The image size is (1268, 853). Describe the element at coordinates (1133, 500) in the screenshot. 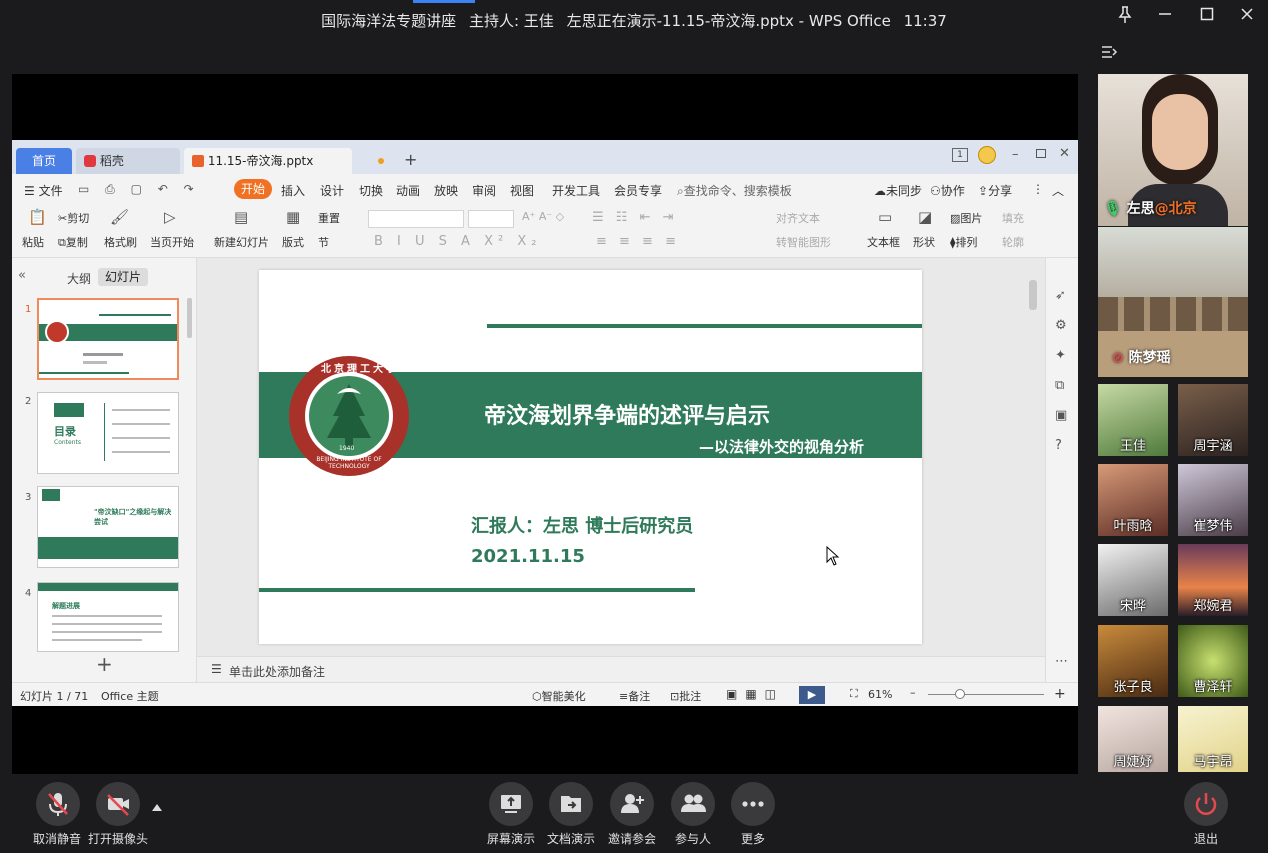

I see `participant-tile: 叶雨晗` at that location.